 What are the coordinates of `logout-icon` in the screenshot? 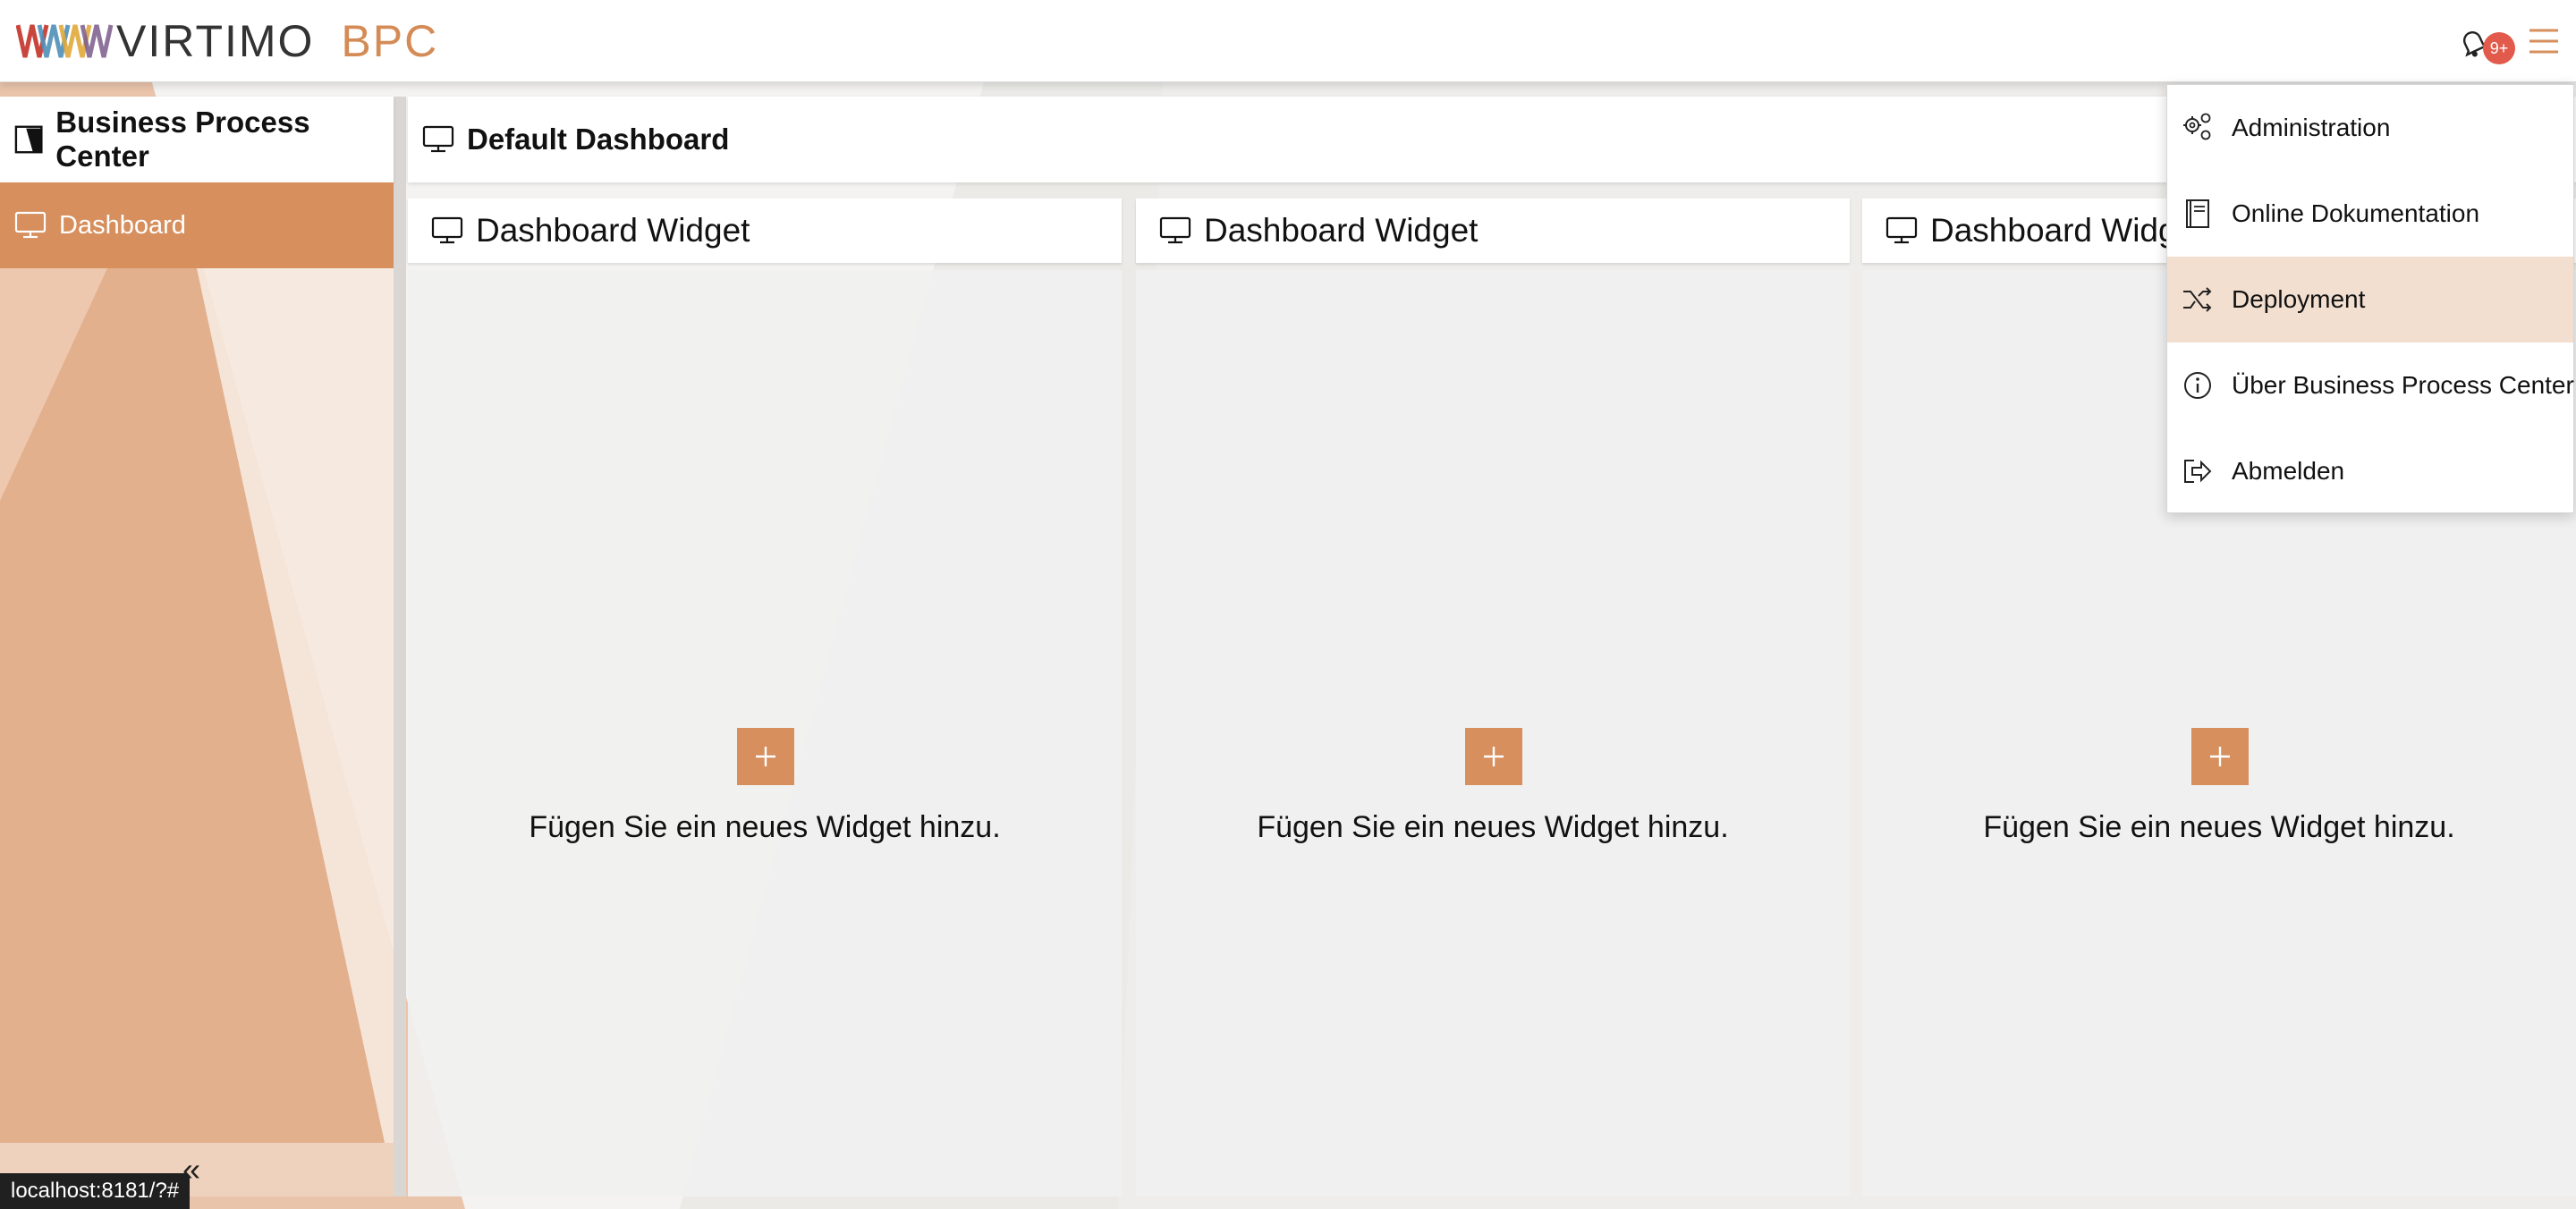 It's located at (2198, 471).